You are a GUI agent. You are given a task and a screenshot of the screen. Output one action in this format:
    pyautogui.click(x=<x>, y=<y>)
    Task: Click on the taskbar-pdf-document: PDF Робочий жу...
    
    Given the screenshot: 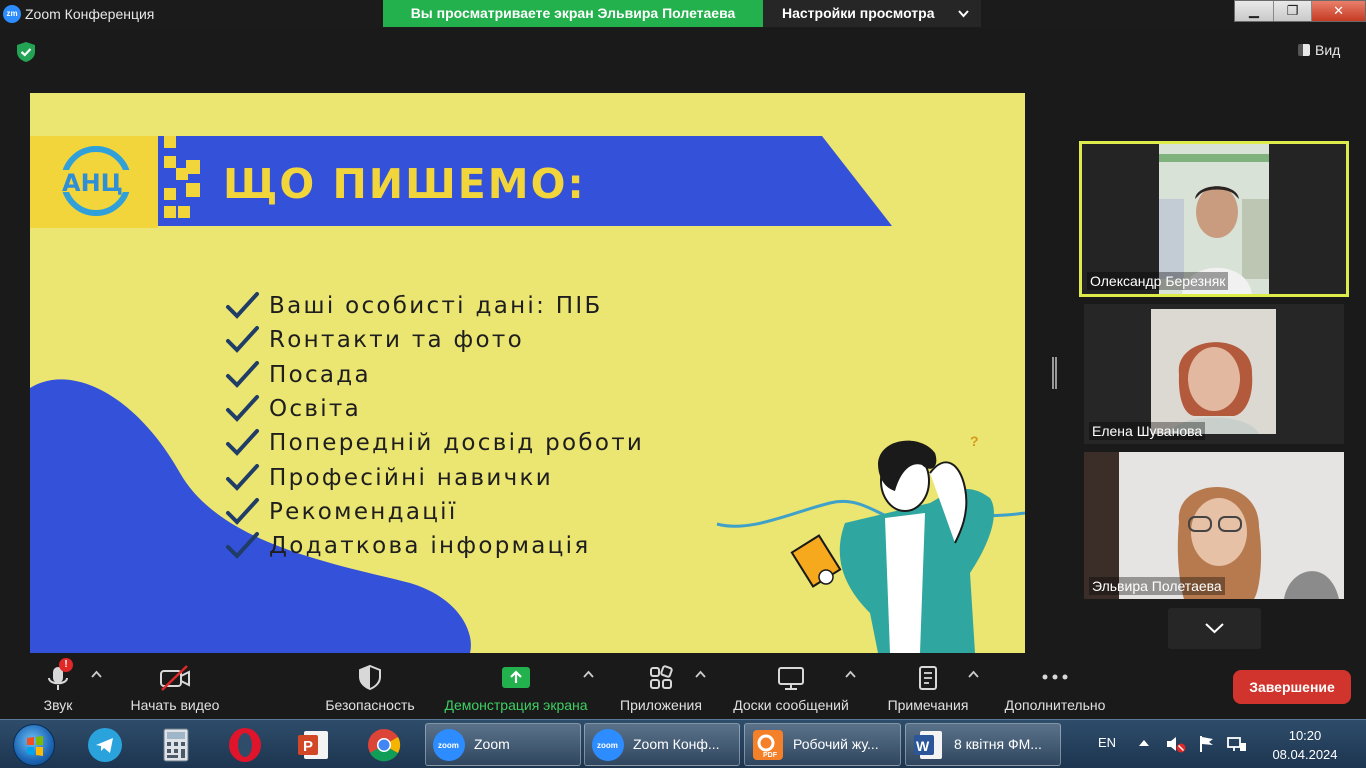 What is the action you would take?
    pyautogui.click(x=822, y=744)
    